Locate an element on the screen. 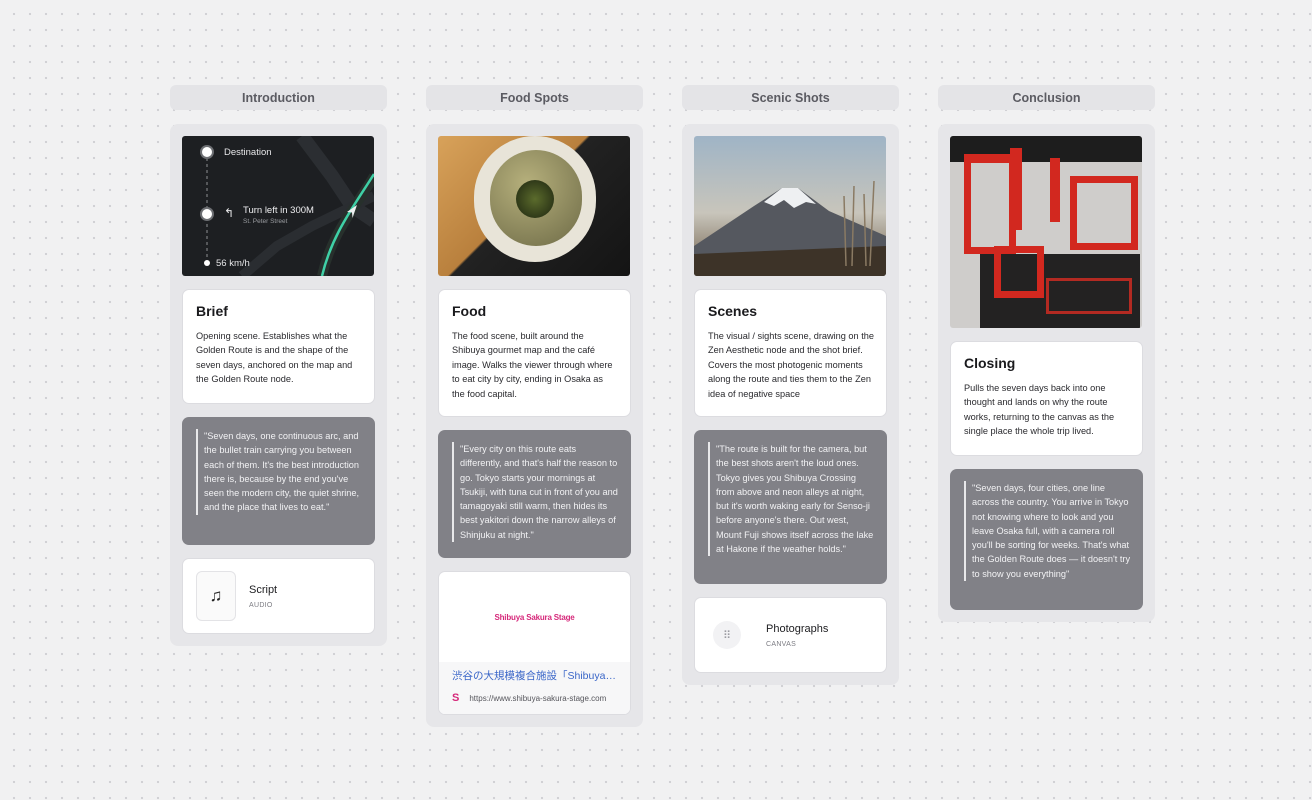 This screenshot has width=1312, height=800. photographs-canvas-card: ⠿ Photographs CANVAS is located at coordinates (790, 635).